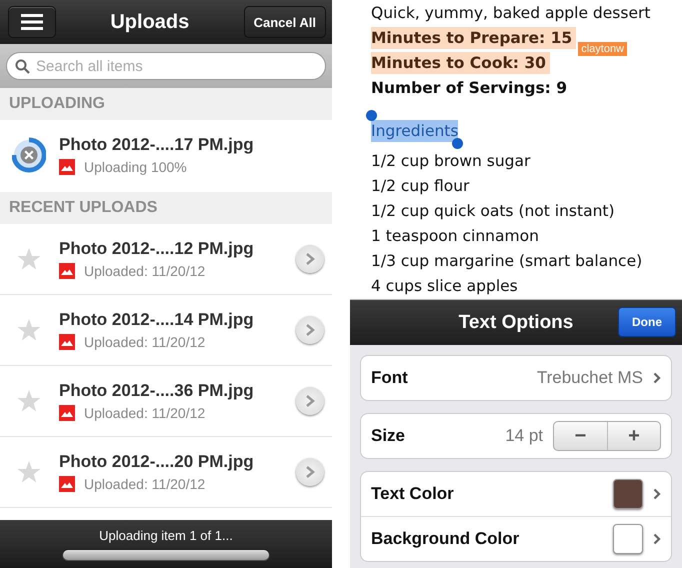 The height and width of the screenshot is (568, 682). I want to click on document-line: 1/3 cup margarine (smart balance), so click(506, 261).